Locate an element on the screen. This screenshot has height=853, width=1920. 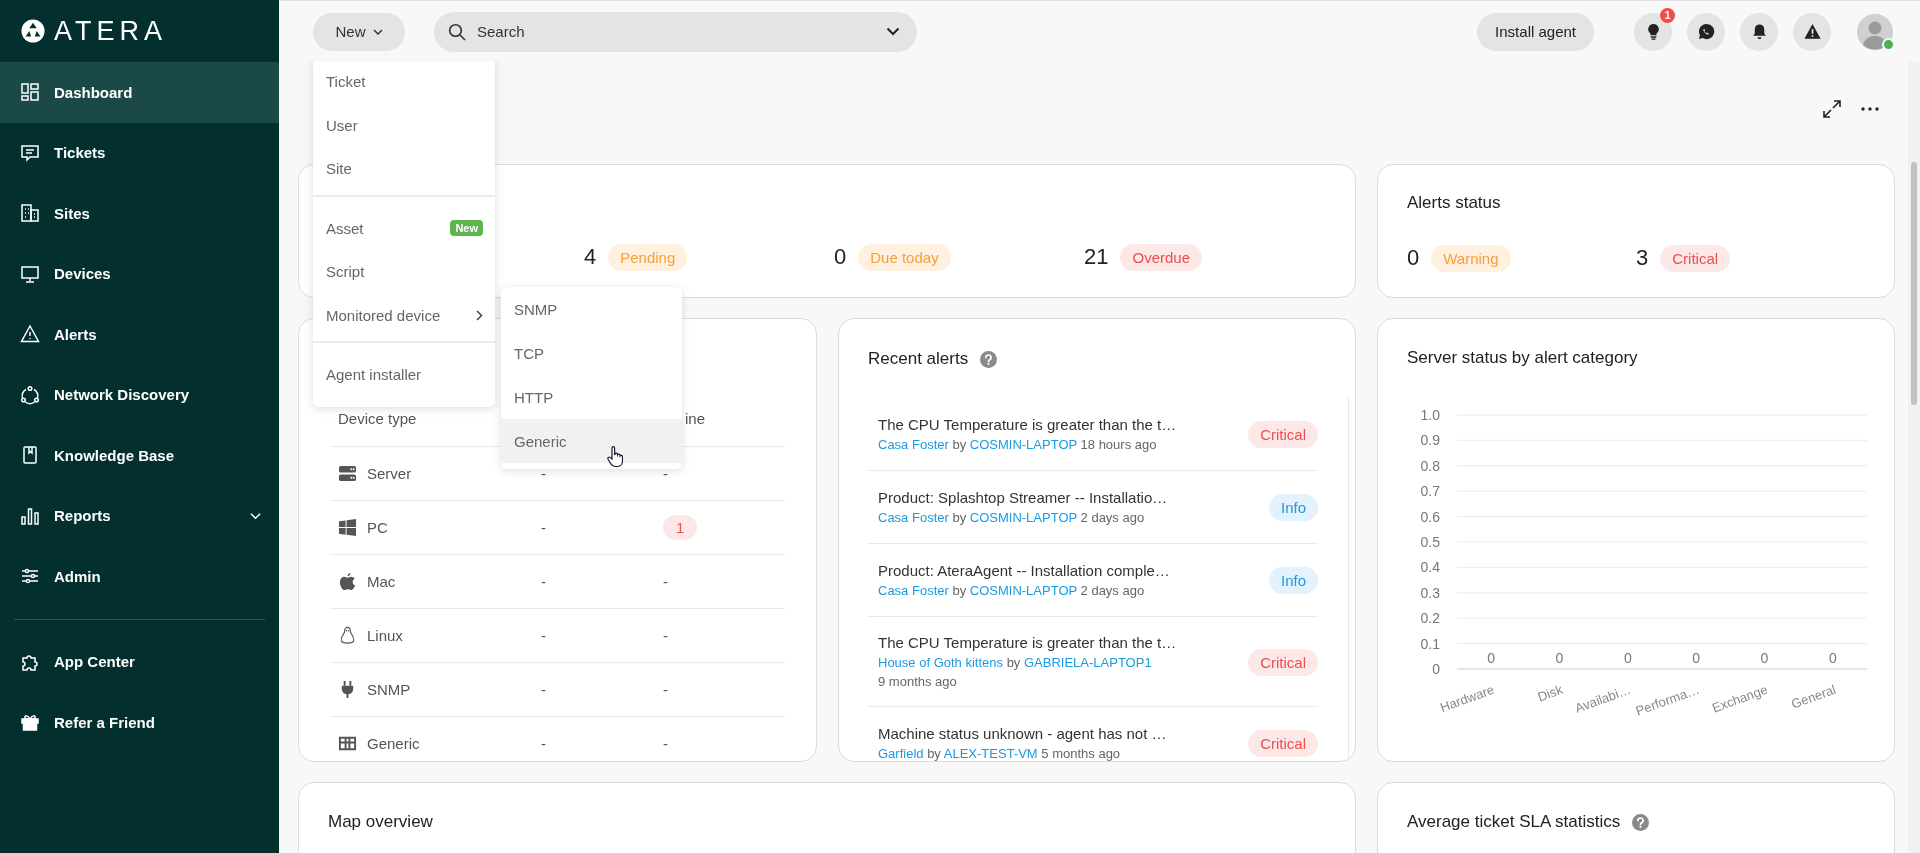
table-cell: Server is located at coordinates (389, 473).